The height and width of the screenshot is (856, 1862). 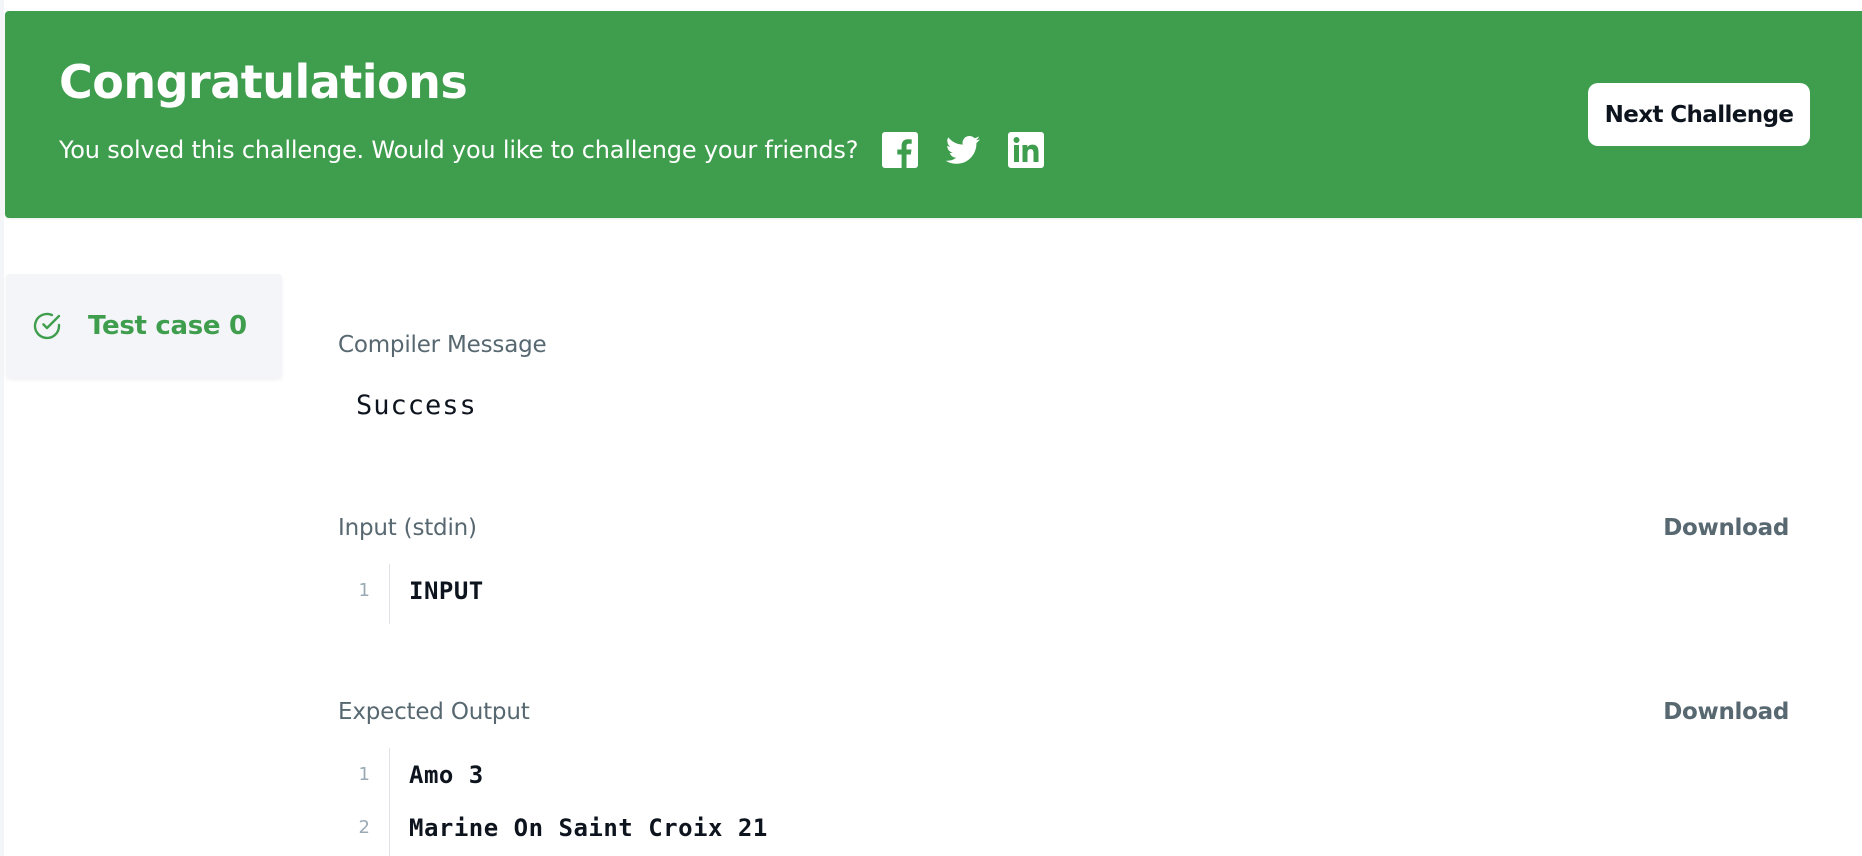 I want to click on next-challenge-button: Next Challenge, so click(x=1699, y=114).